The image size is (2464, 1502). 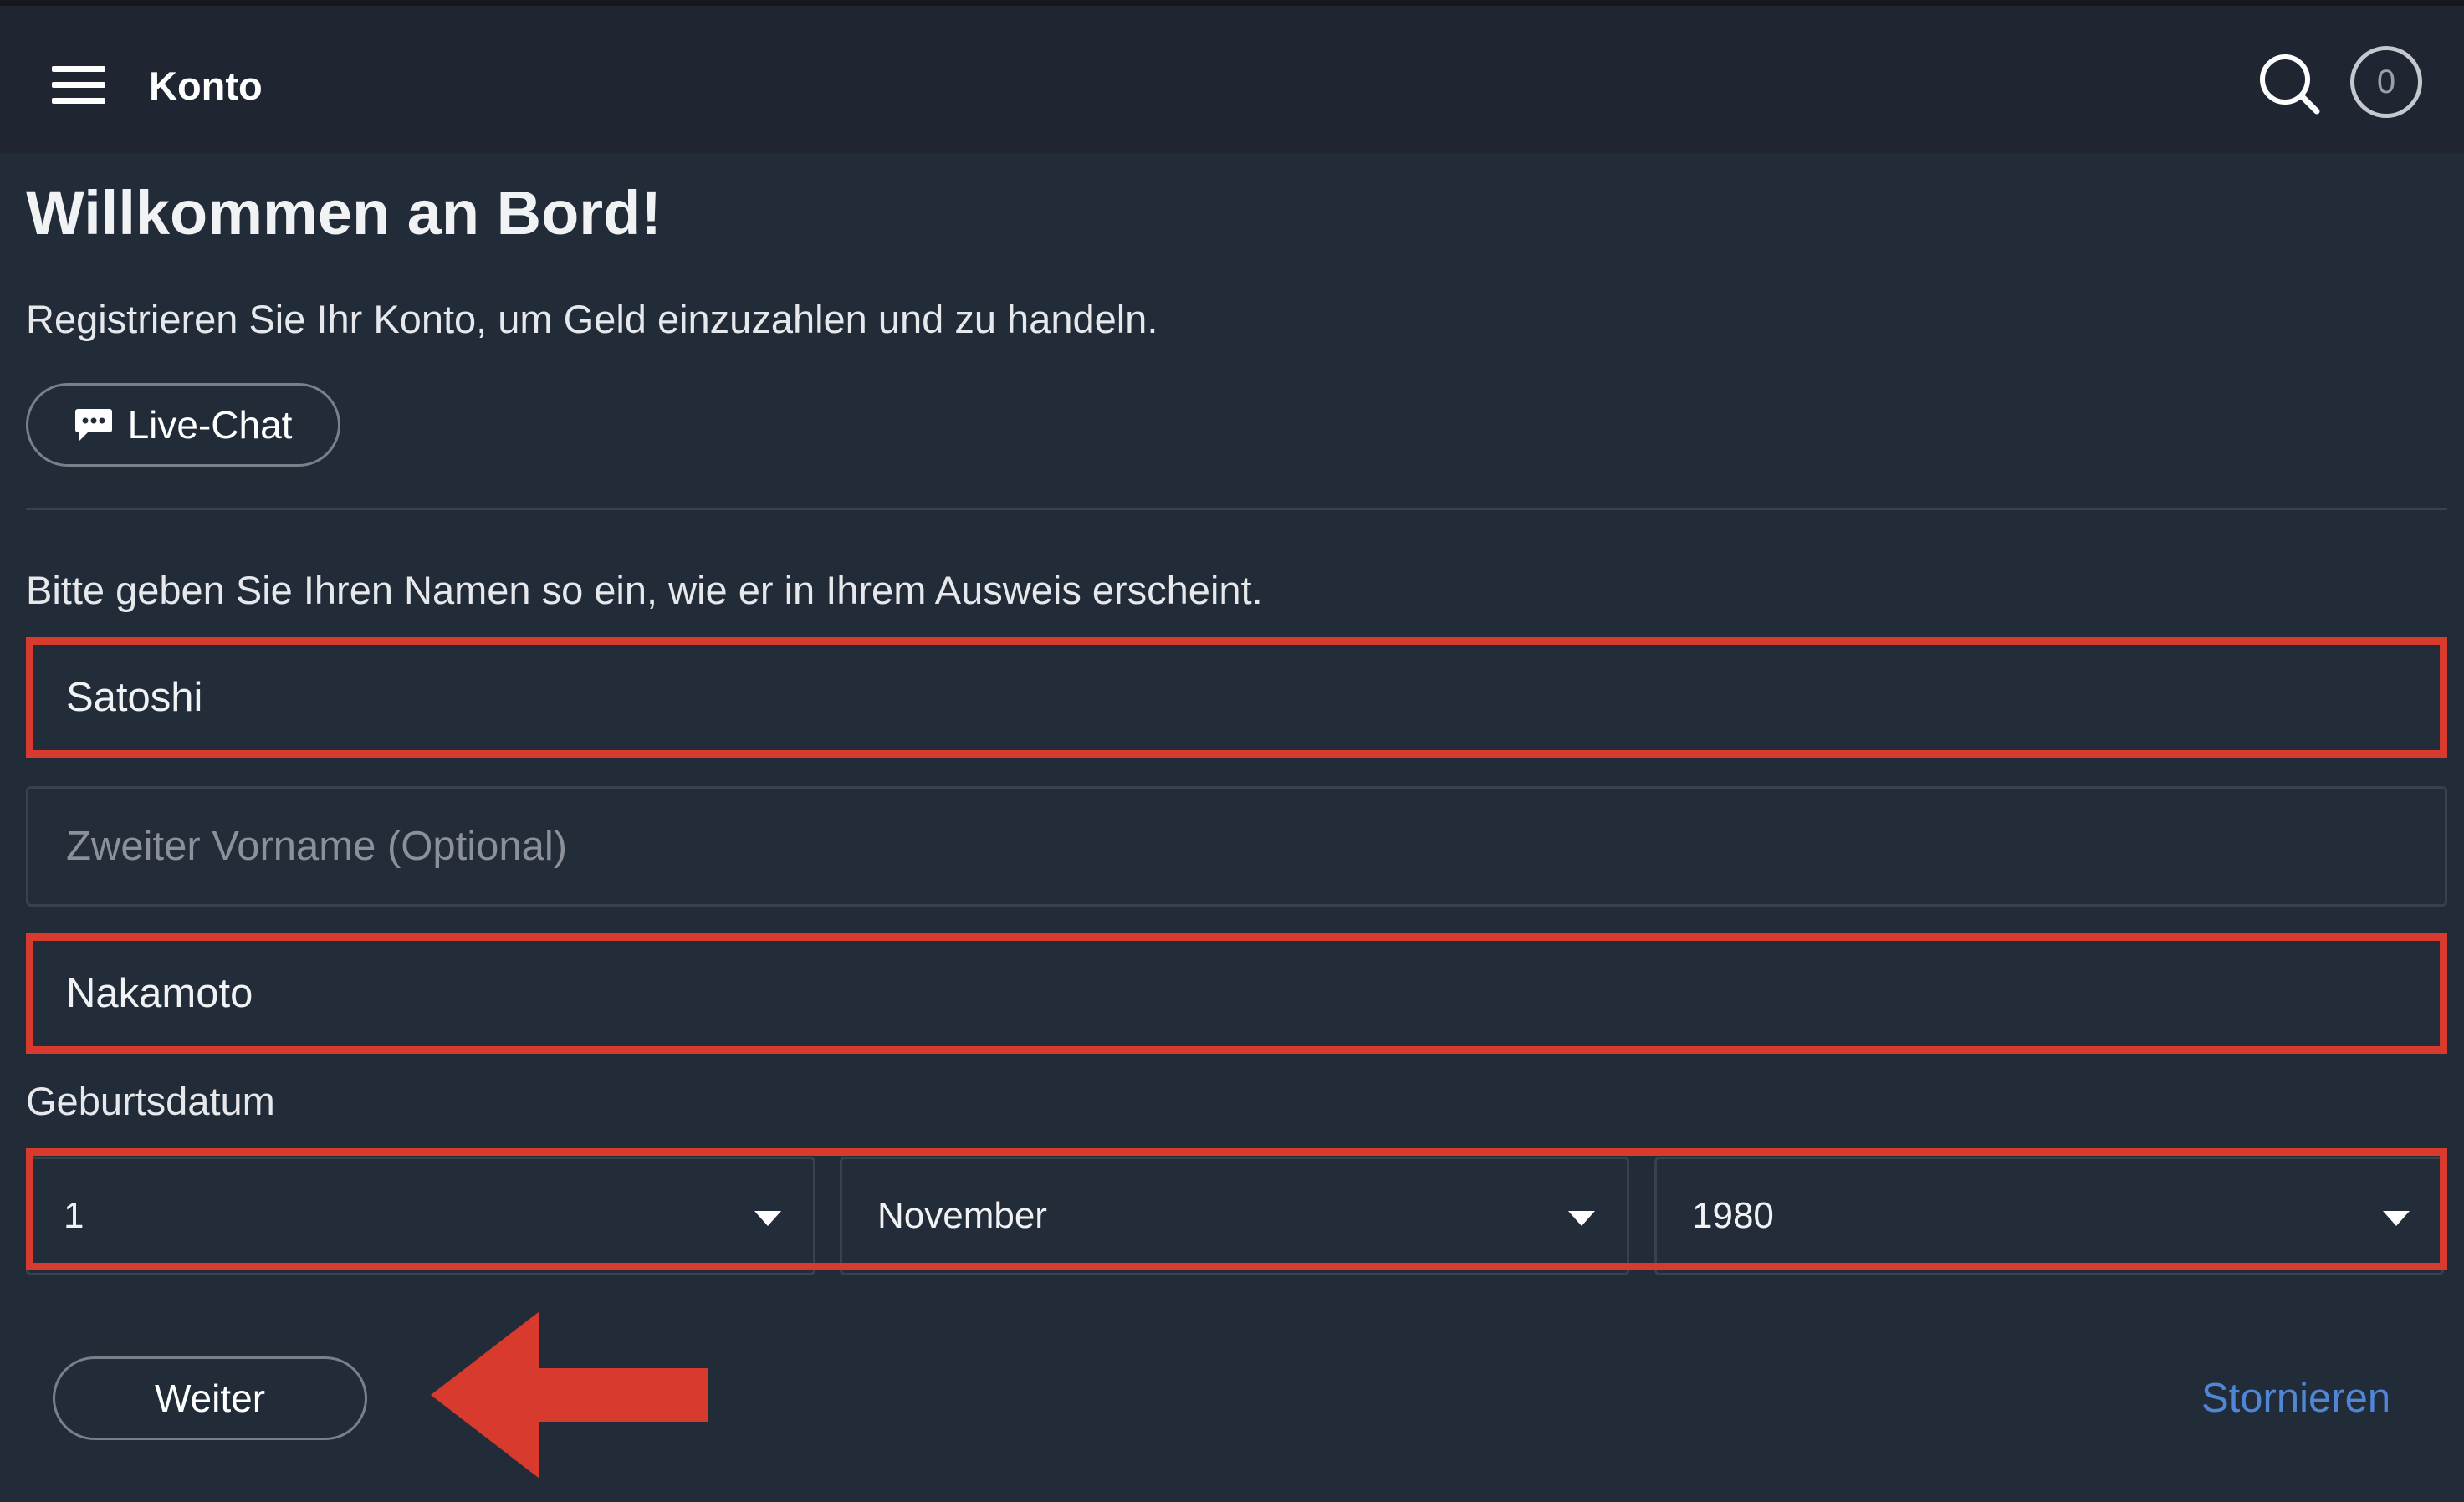 I want to click on next-button: Weiter, so click(x=210, y=1398).